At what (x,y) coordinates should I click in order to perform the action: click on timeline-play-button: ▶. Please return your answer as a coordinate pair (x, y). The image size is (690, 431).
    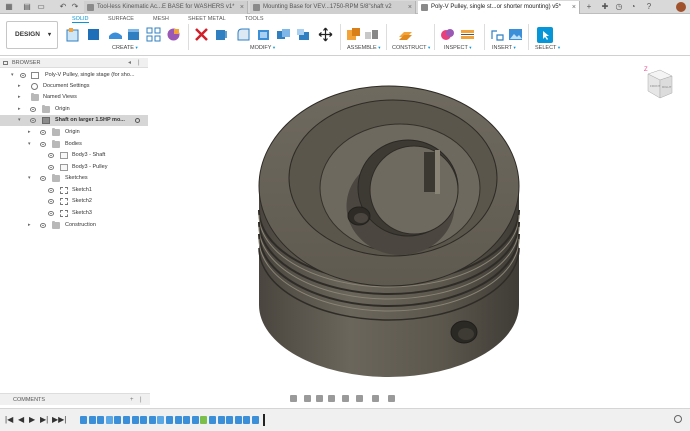
    Looking at the image, I should click on (32, 419).